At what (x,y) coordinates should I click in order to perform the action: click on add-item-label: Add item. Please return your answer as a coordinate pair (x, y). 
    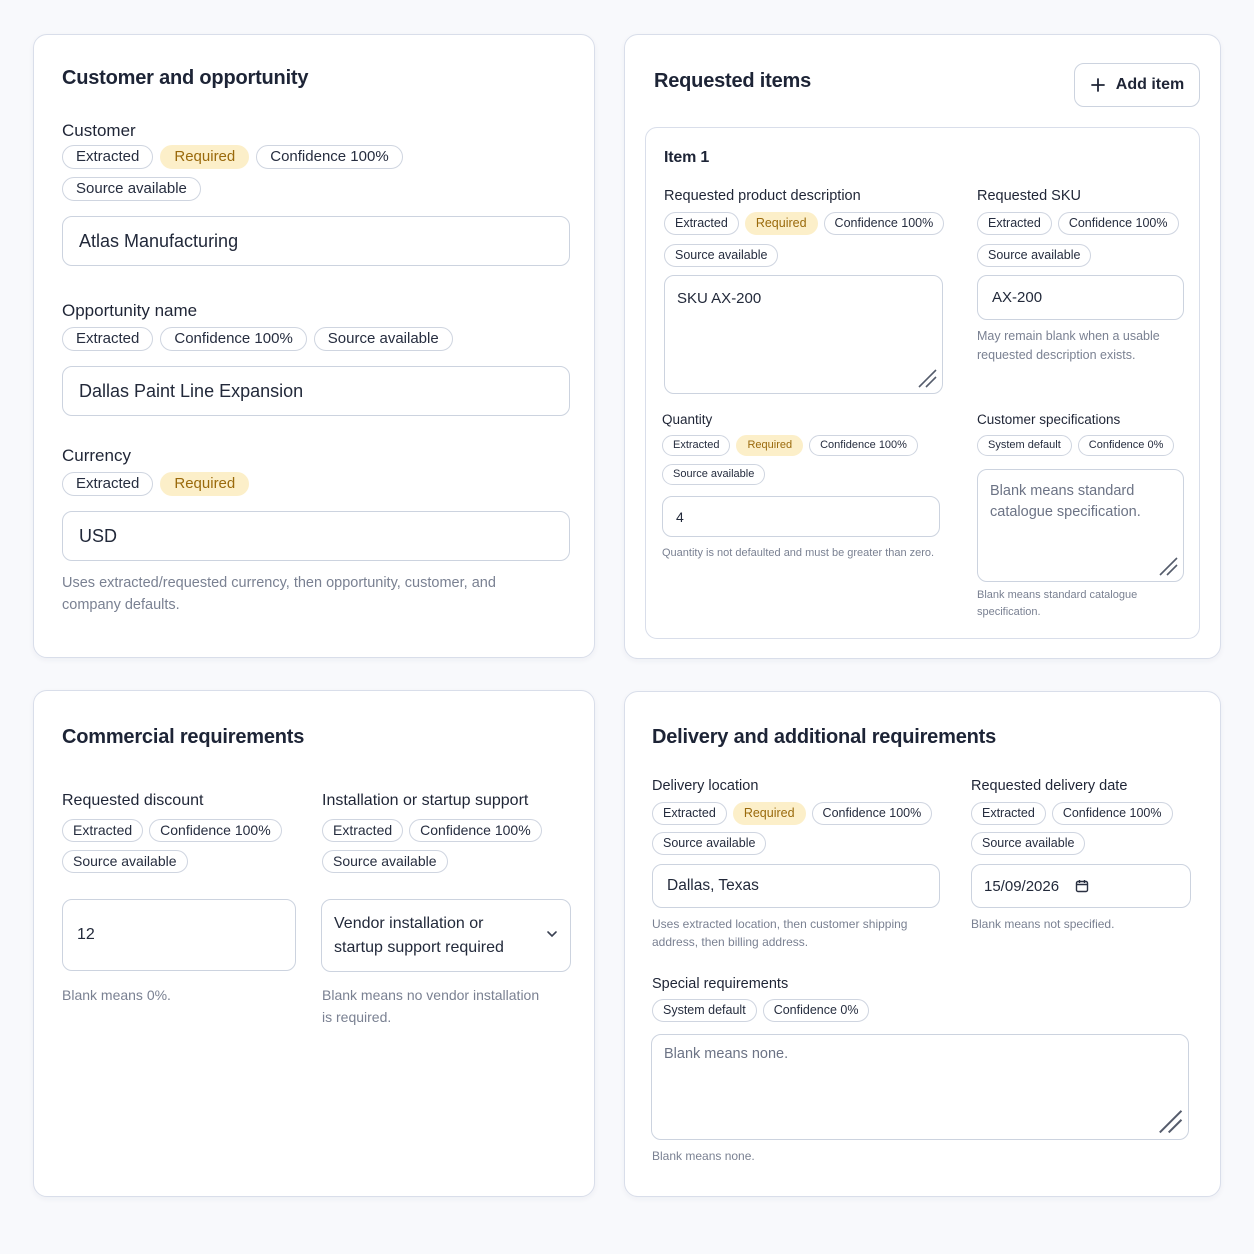
    Looking at the image, I should click on (1150, 84).